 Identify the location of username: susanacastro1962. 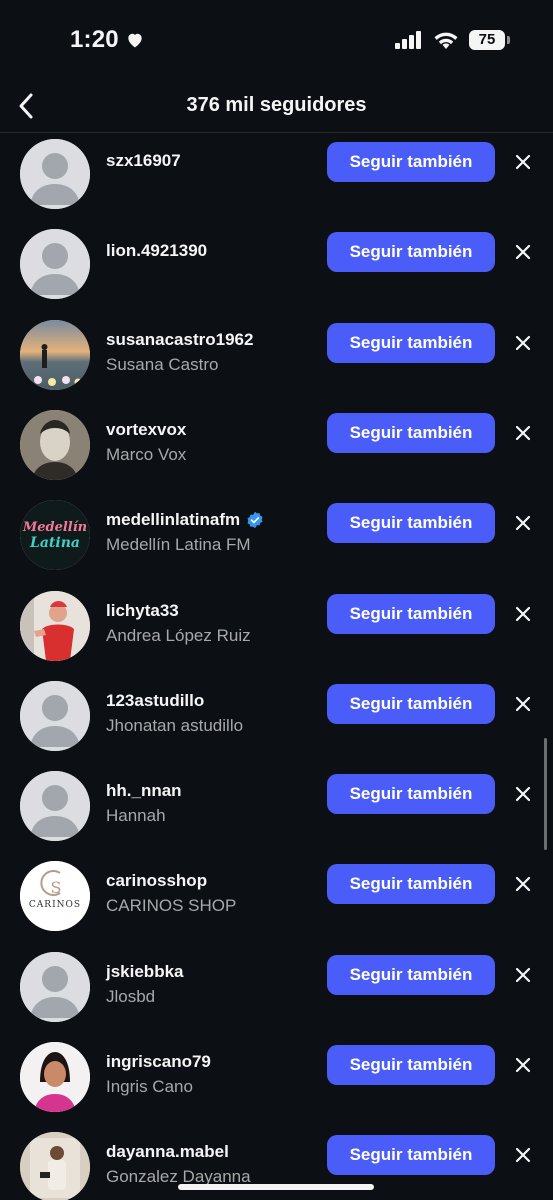
(211, 340).